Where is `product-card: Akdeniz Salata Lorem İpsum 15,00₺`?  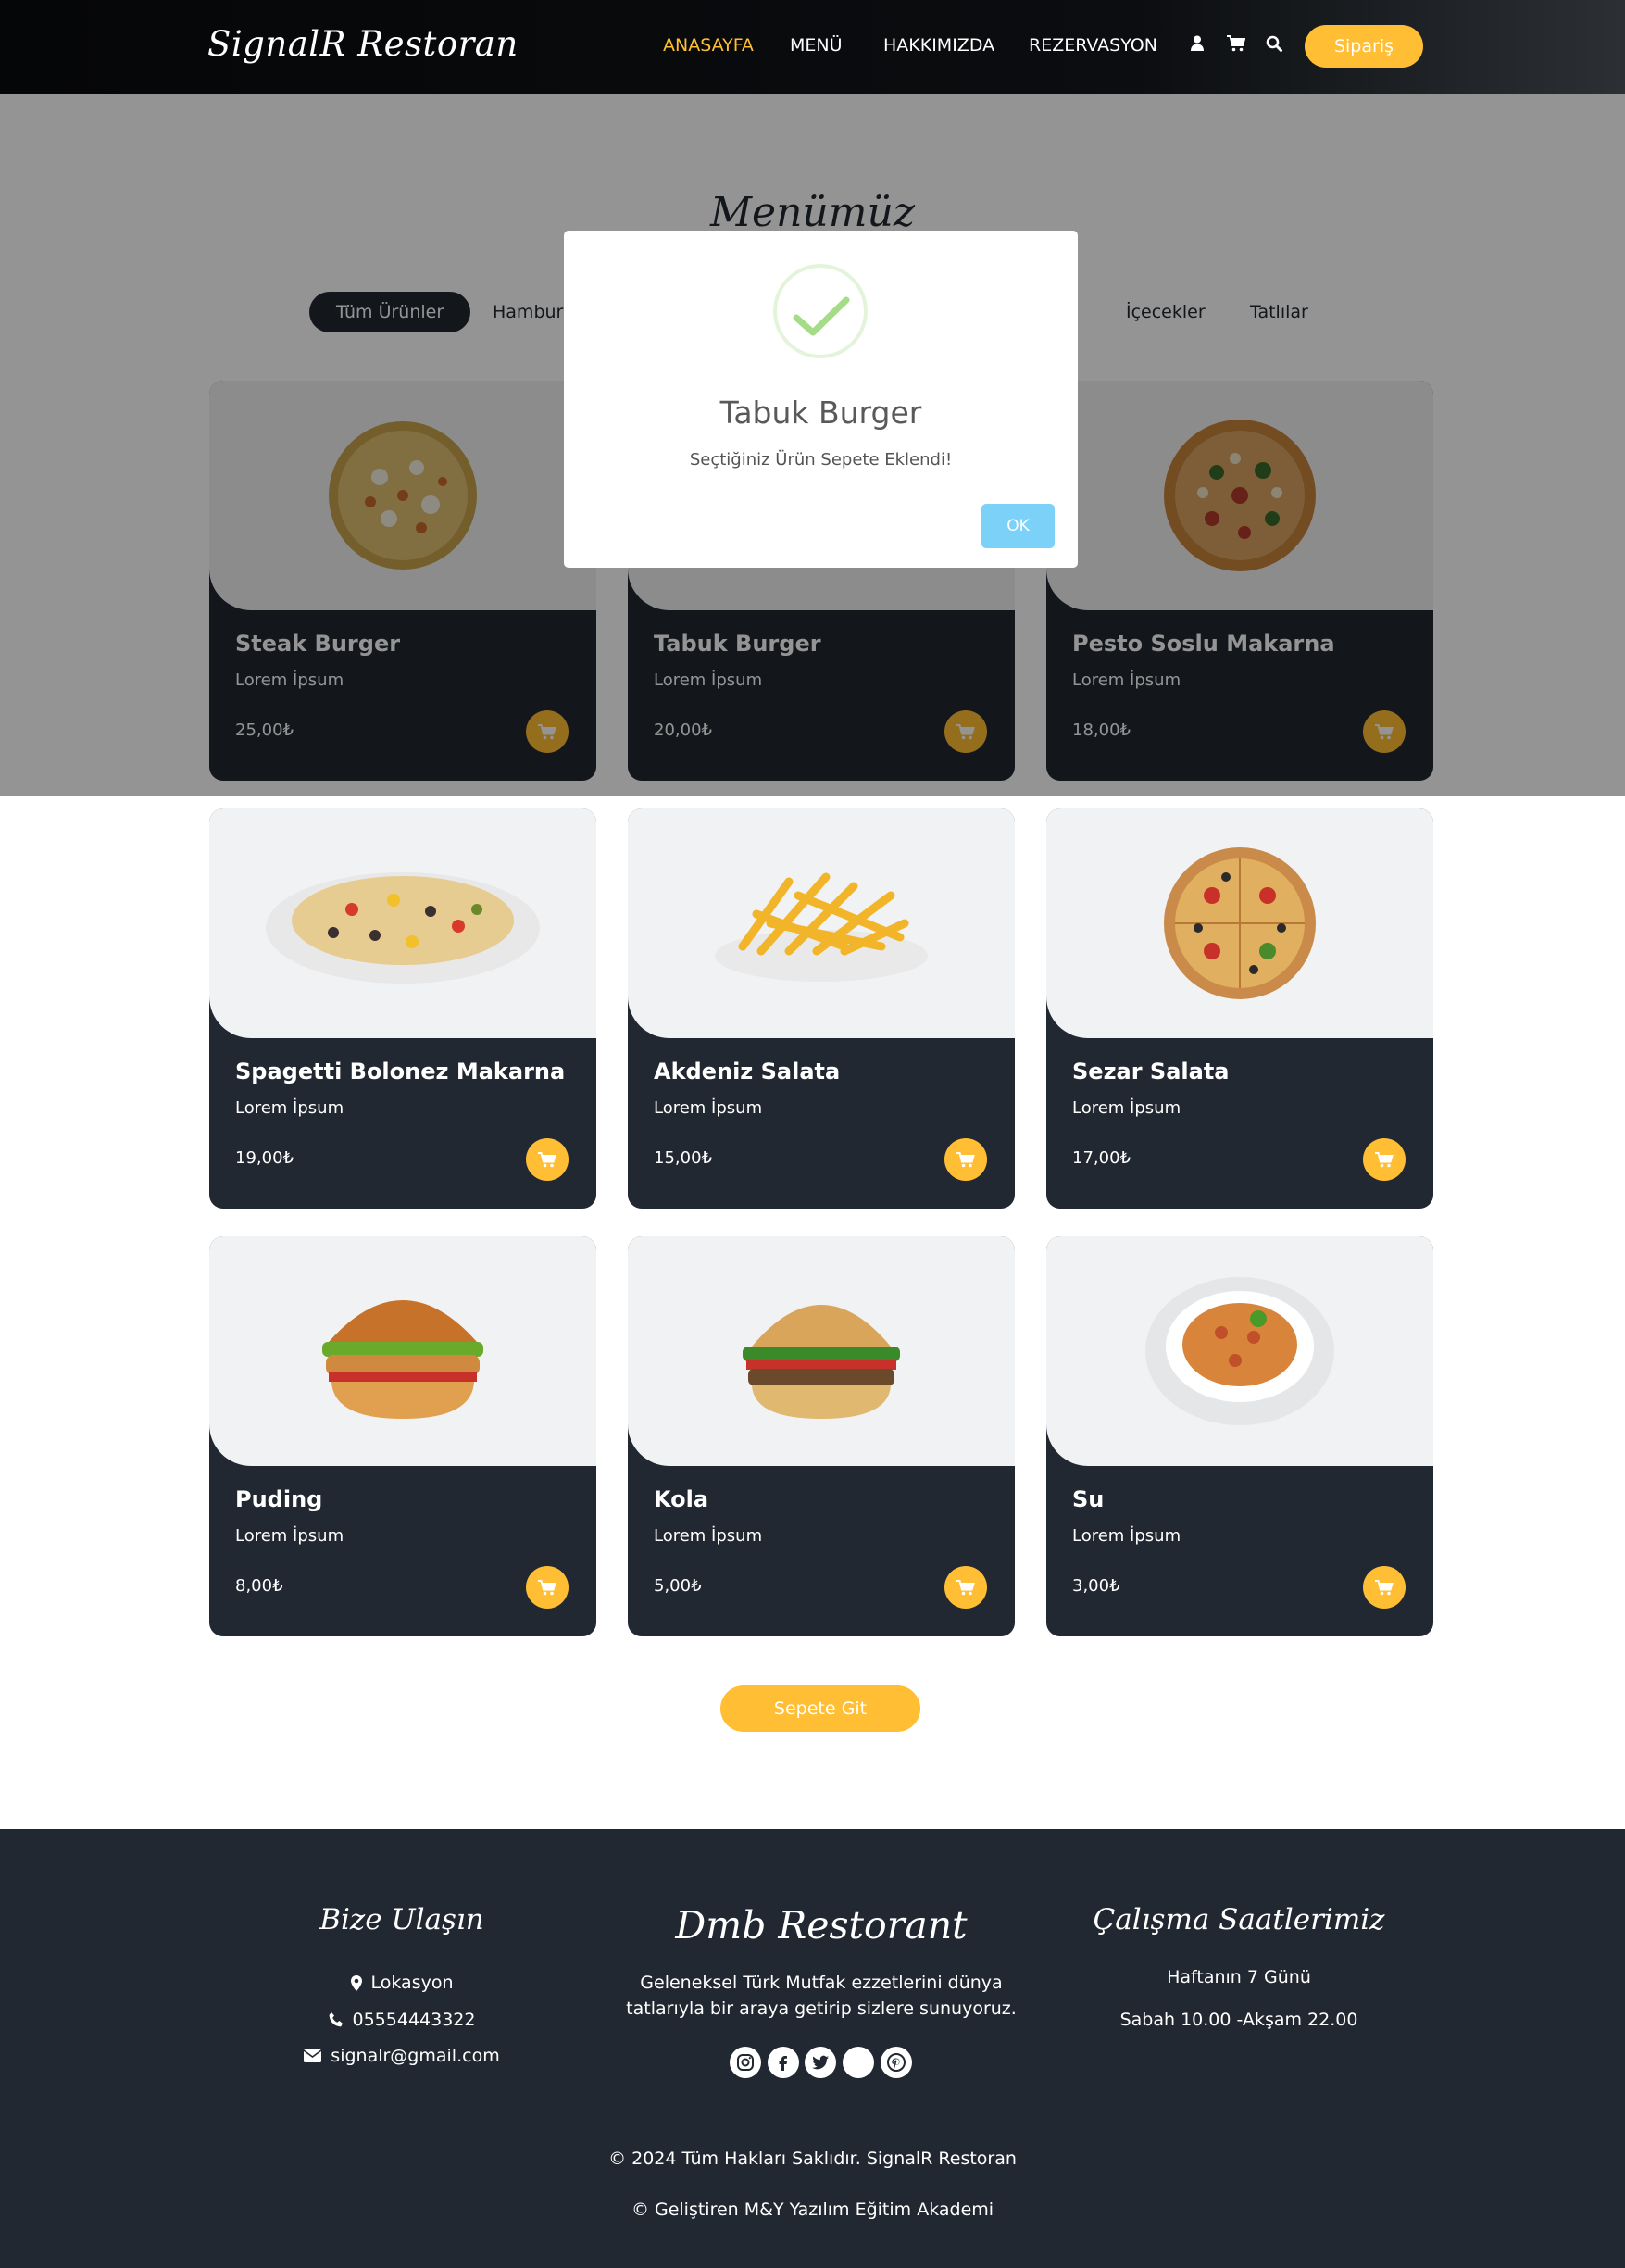
product-card: Akdeniz Salata Lorem İpsum 15,00₺ is located at coordinates (821, 1008).